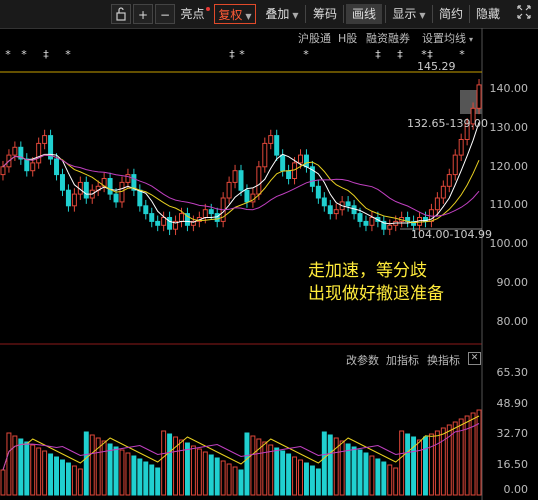  Describe the element at coordinates (443, 360) in the screenshot. I see `huan-zhibiao-button: 换指标` at that location.